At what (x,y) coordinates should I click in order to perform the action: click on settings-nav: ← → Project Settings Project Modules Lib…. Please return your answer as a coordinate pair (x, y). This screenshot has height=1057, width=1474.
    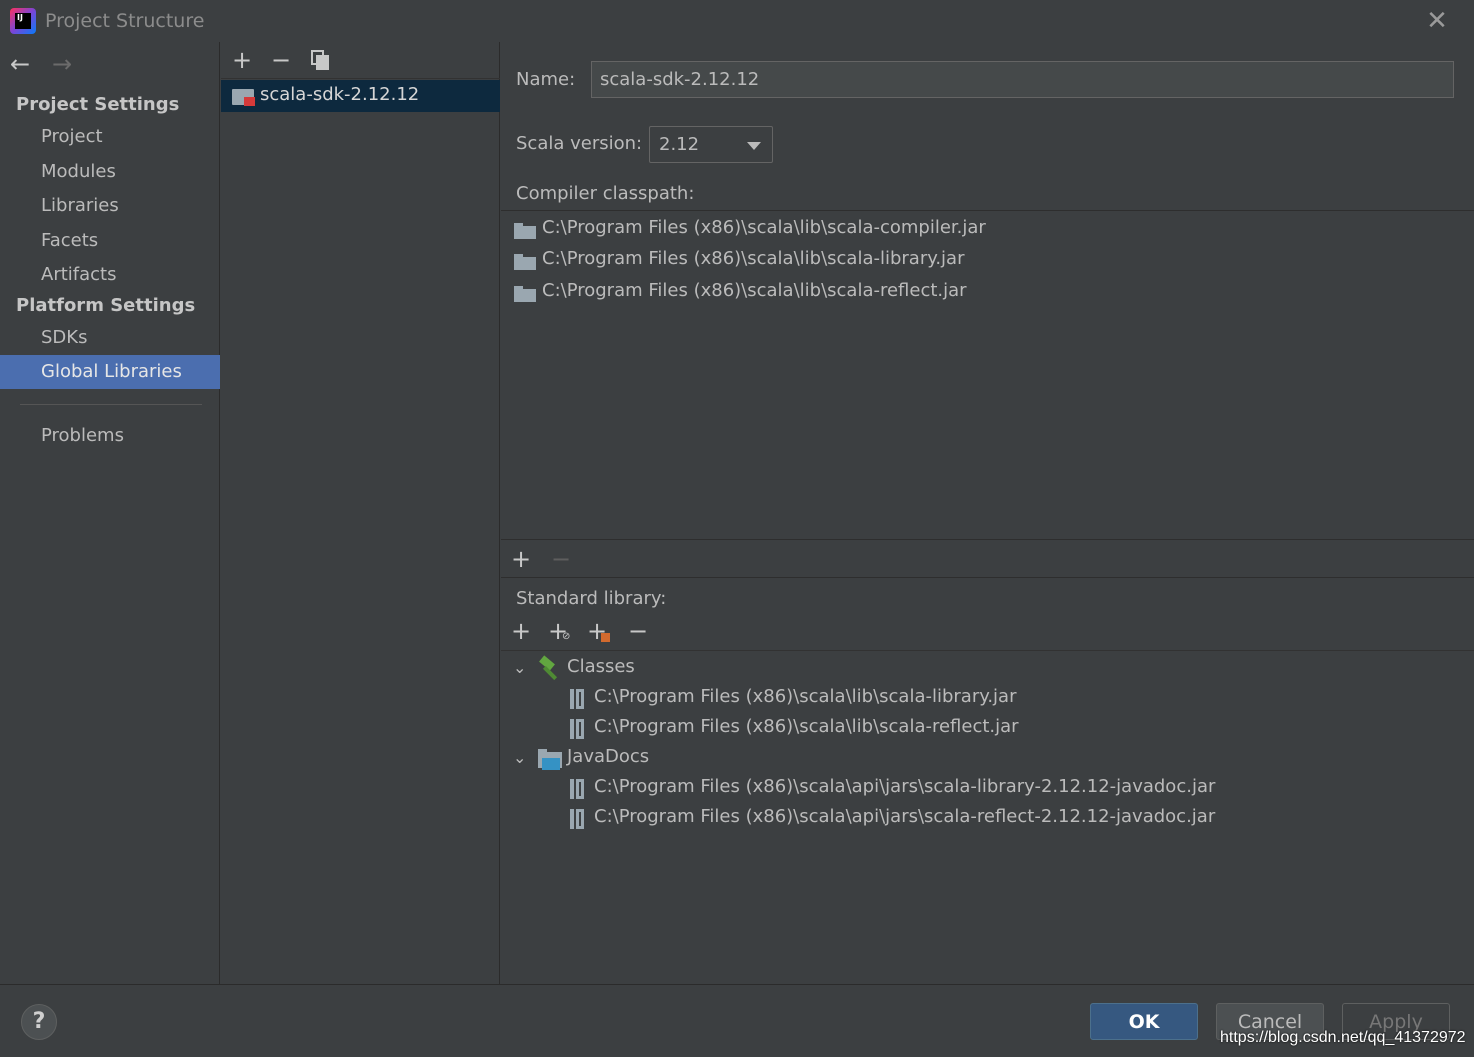
    Looking at the image, I should click on (110, 513).